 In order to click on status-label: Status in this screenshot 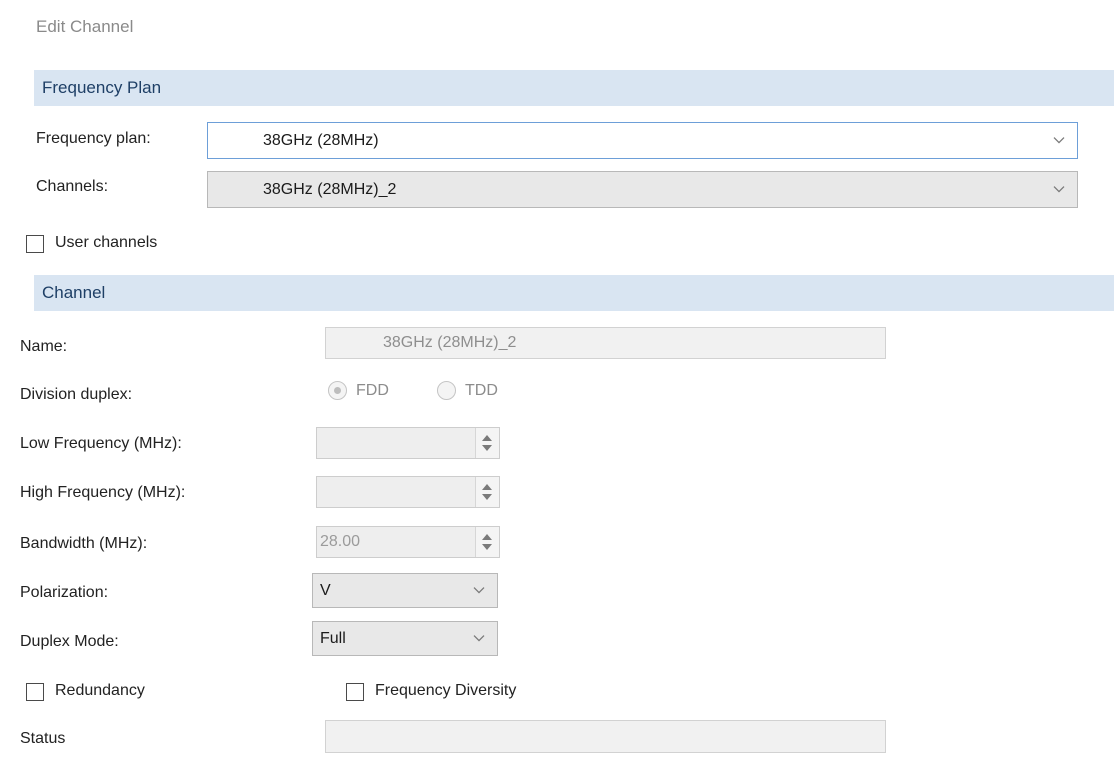, I will do `click(43, 738)`.